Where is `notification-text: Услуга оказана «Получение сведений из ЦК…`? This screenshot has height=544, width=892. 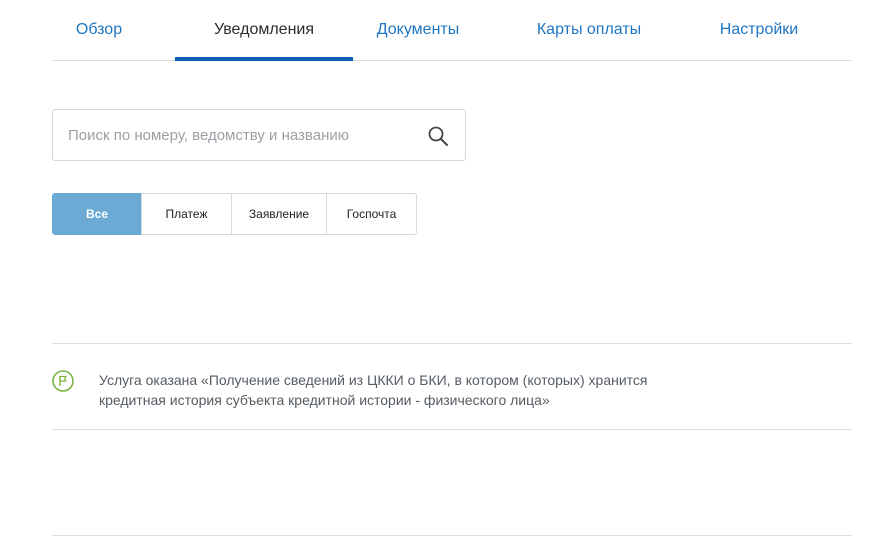
notification-text: Услуга оказана «Получение сведений из ЦК… is located at coordinates (373, 390).